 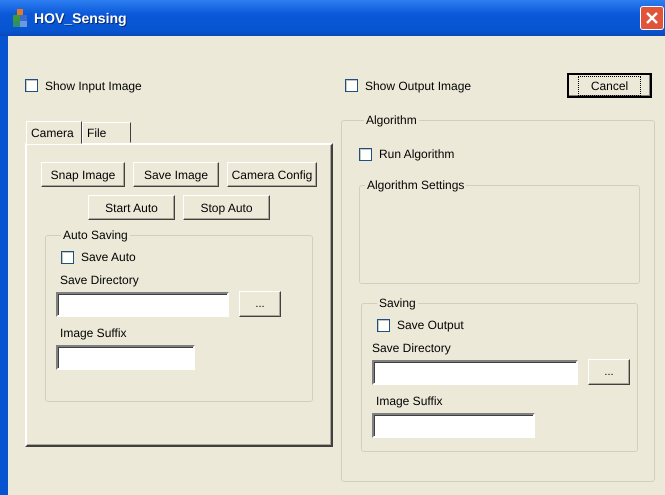 I want to click on checkbox-label: Show Input Image, so click(x=93, y=85).